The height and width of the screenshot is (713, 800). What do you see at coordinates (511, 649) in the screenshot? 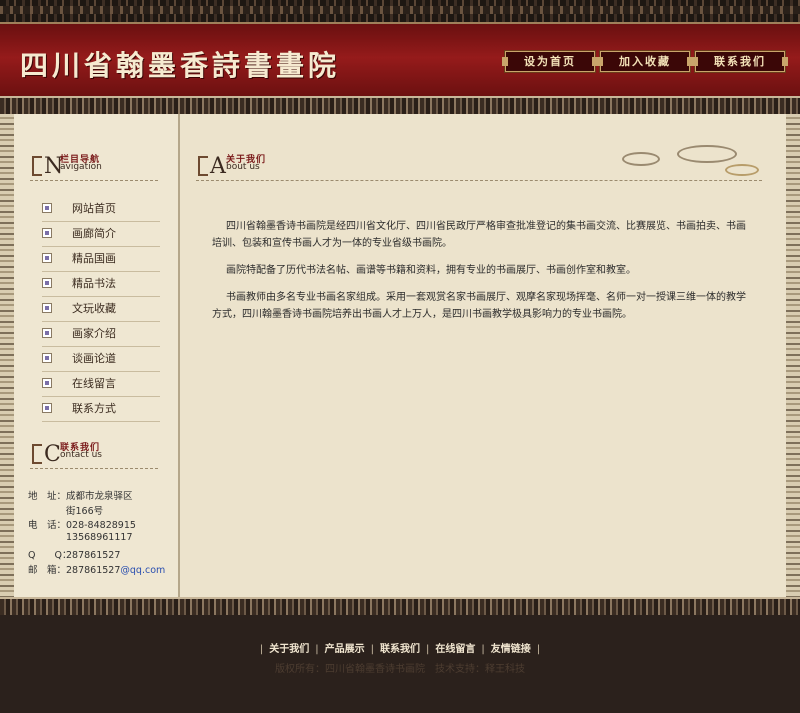
I see `footer-link-friends: 友情链接` at bounding box center [511, 649].